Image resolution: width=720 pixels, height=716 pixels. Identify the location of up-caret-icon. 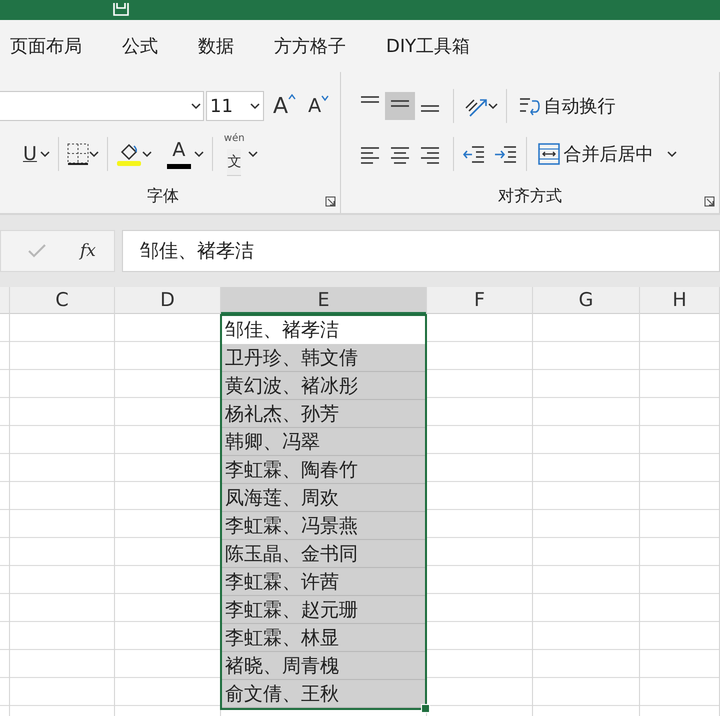
(292, 97).